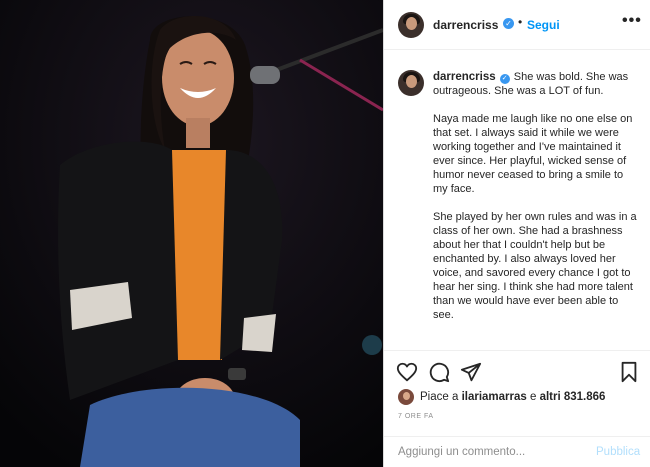 The image size is (650, 467). I want to click on action-bar, so click(517, 370).